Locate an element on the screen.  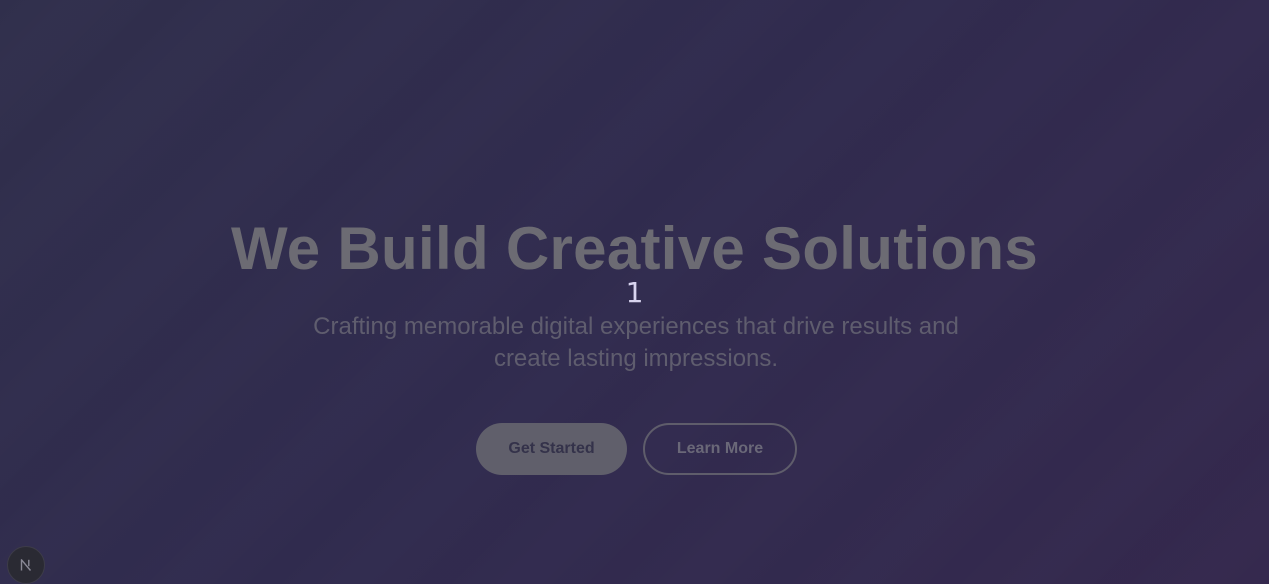
hero-actions: Get Started Learn More is located at coordinates (636, 449).